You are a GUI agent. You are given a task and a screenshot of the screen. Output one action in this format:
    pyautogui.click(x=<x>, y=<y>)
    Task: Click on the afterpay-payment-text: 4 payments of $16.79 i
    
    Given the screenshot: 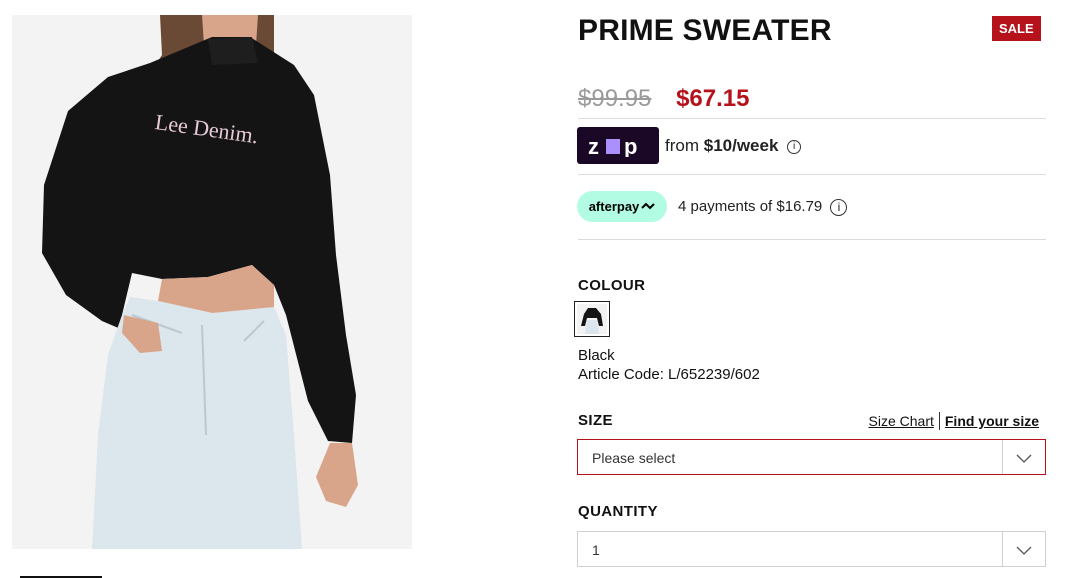 What is the action you would take?
    pyautogui.click(x=763, y=207)
    